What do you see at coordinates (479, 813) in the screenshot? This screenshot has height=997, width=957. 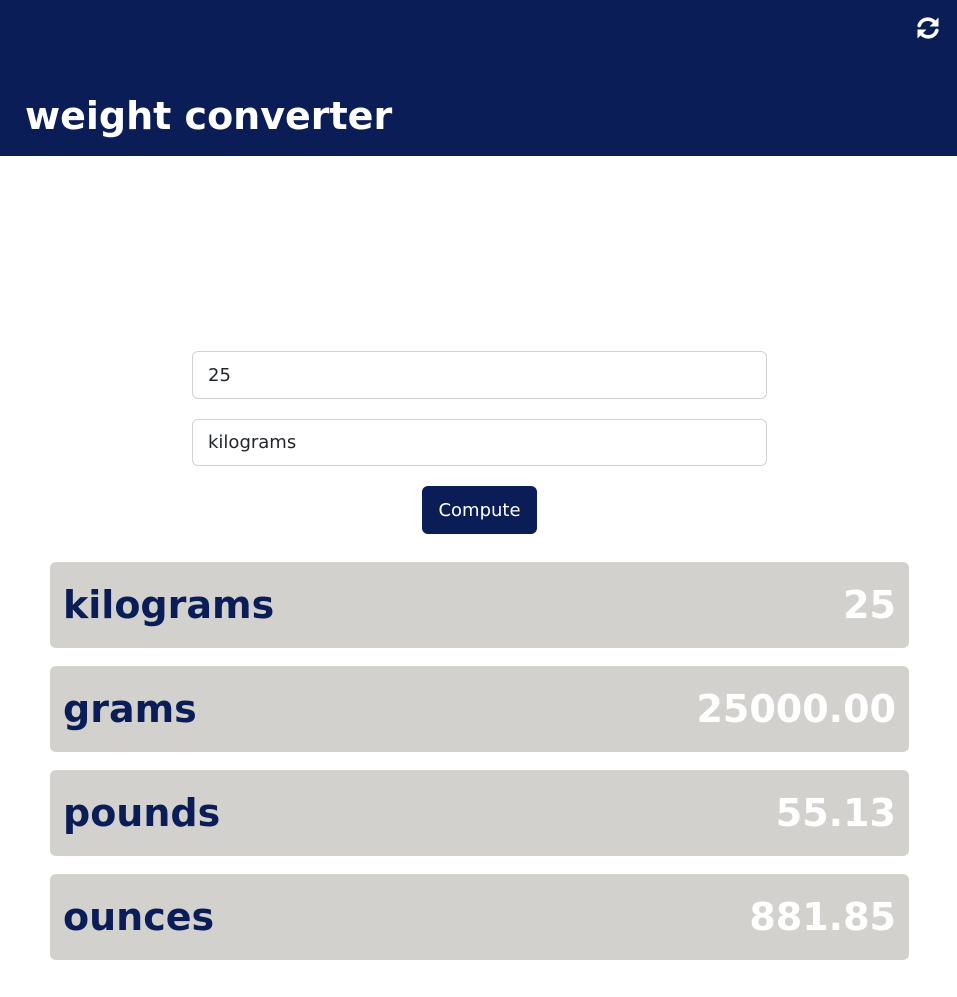 I see `result-row-pounds: pounds 55.13` at bounding box center [479, 813].